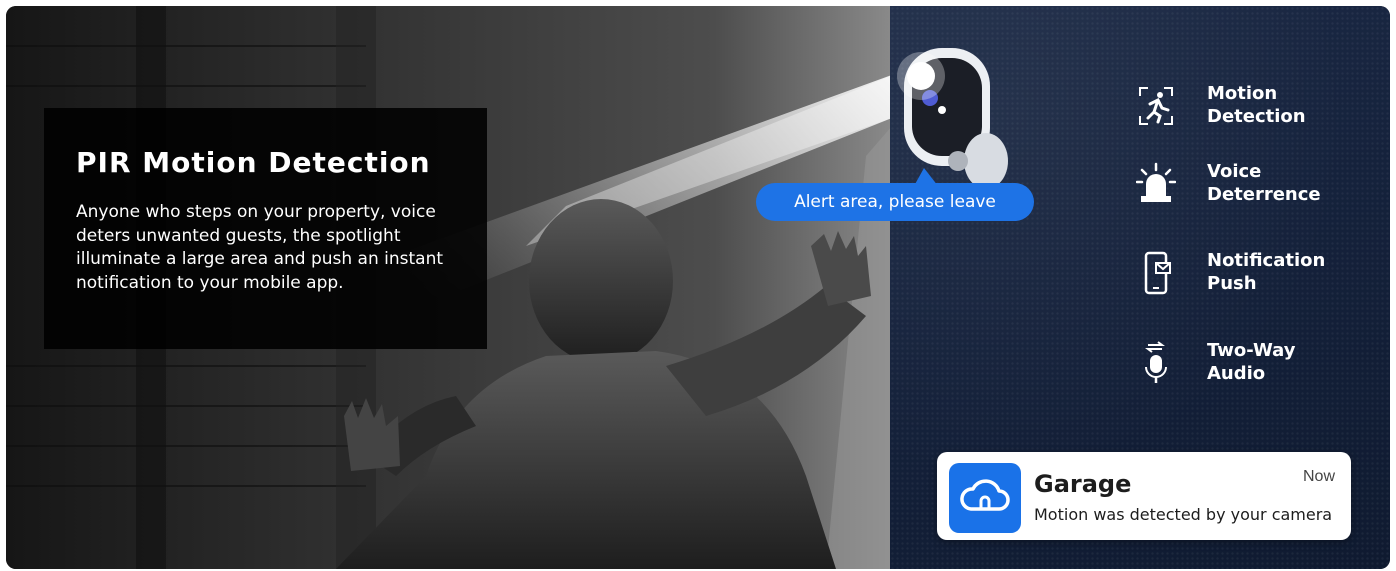 The image size is (1396, 571). Describe the element at coordinates (952, 118) in the screenshot. I see `security-camera-illustration` at that location.